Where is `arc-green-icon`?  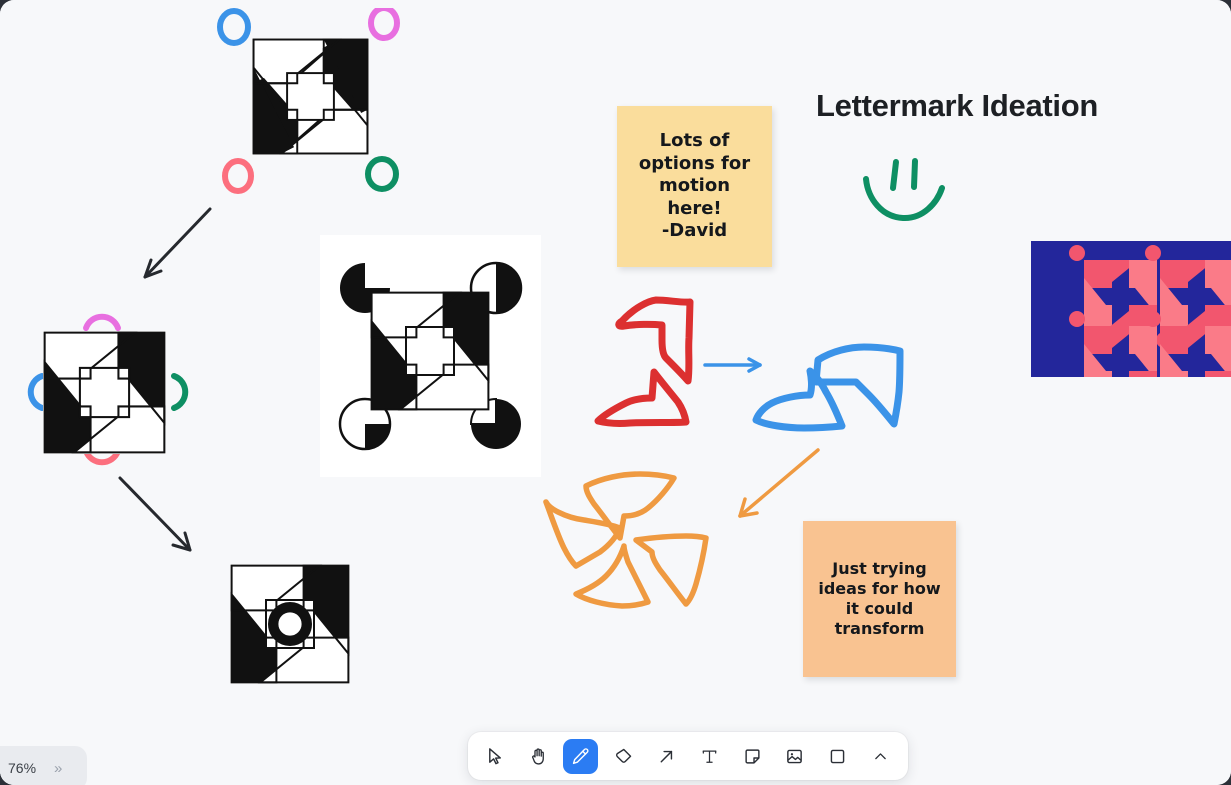
arc-green-icon is located at coordinates (180, 392).